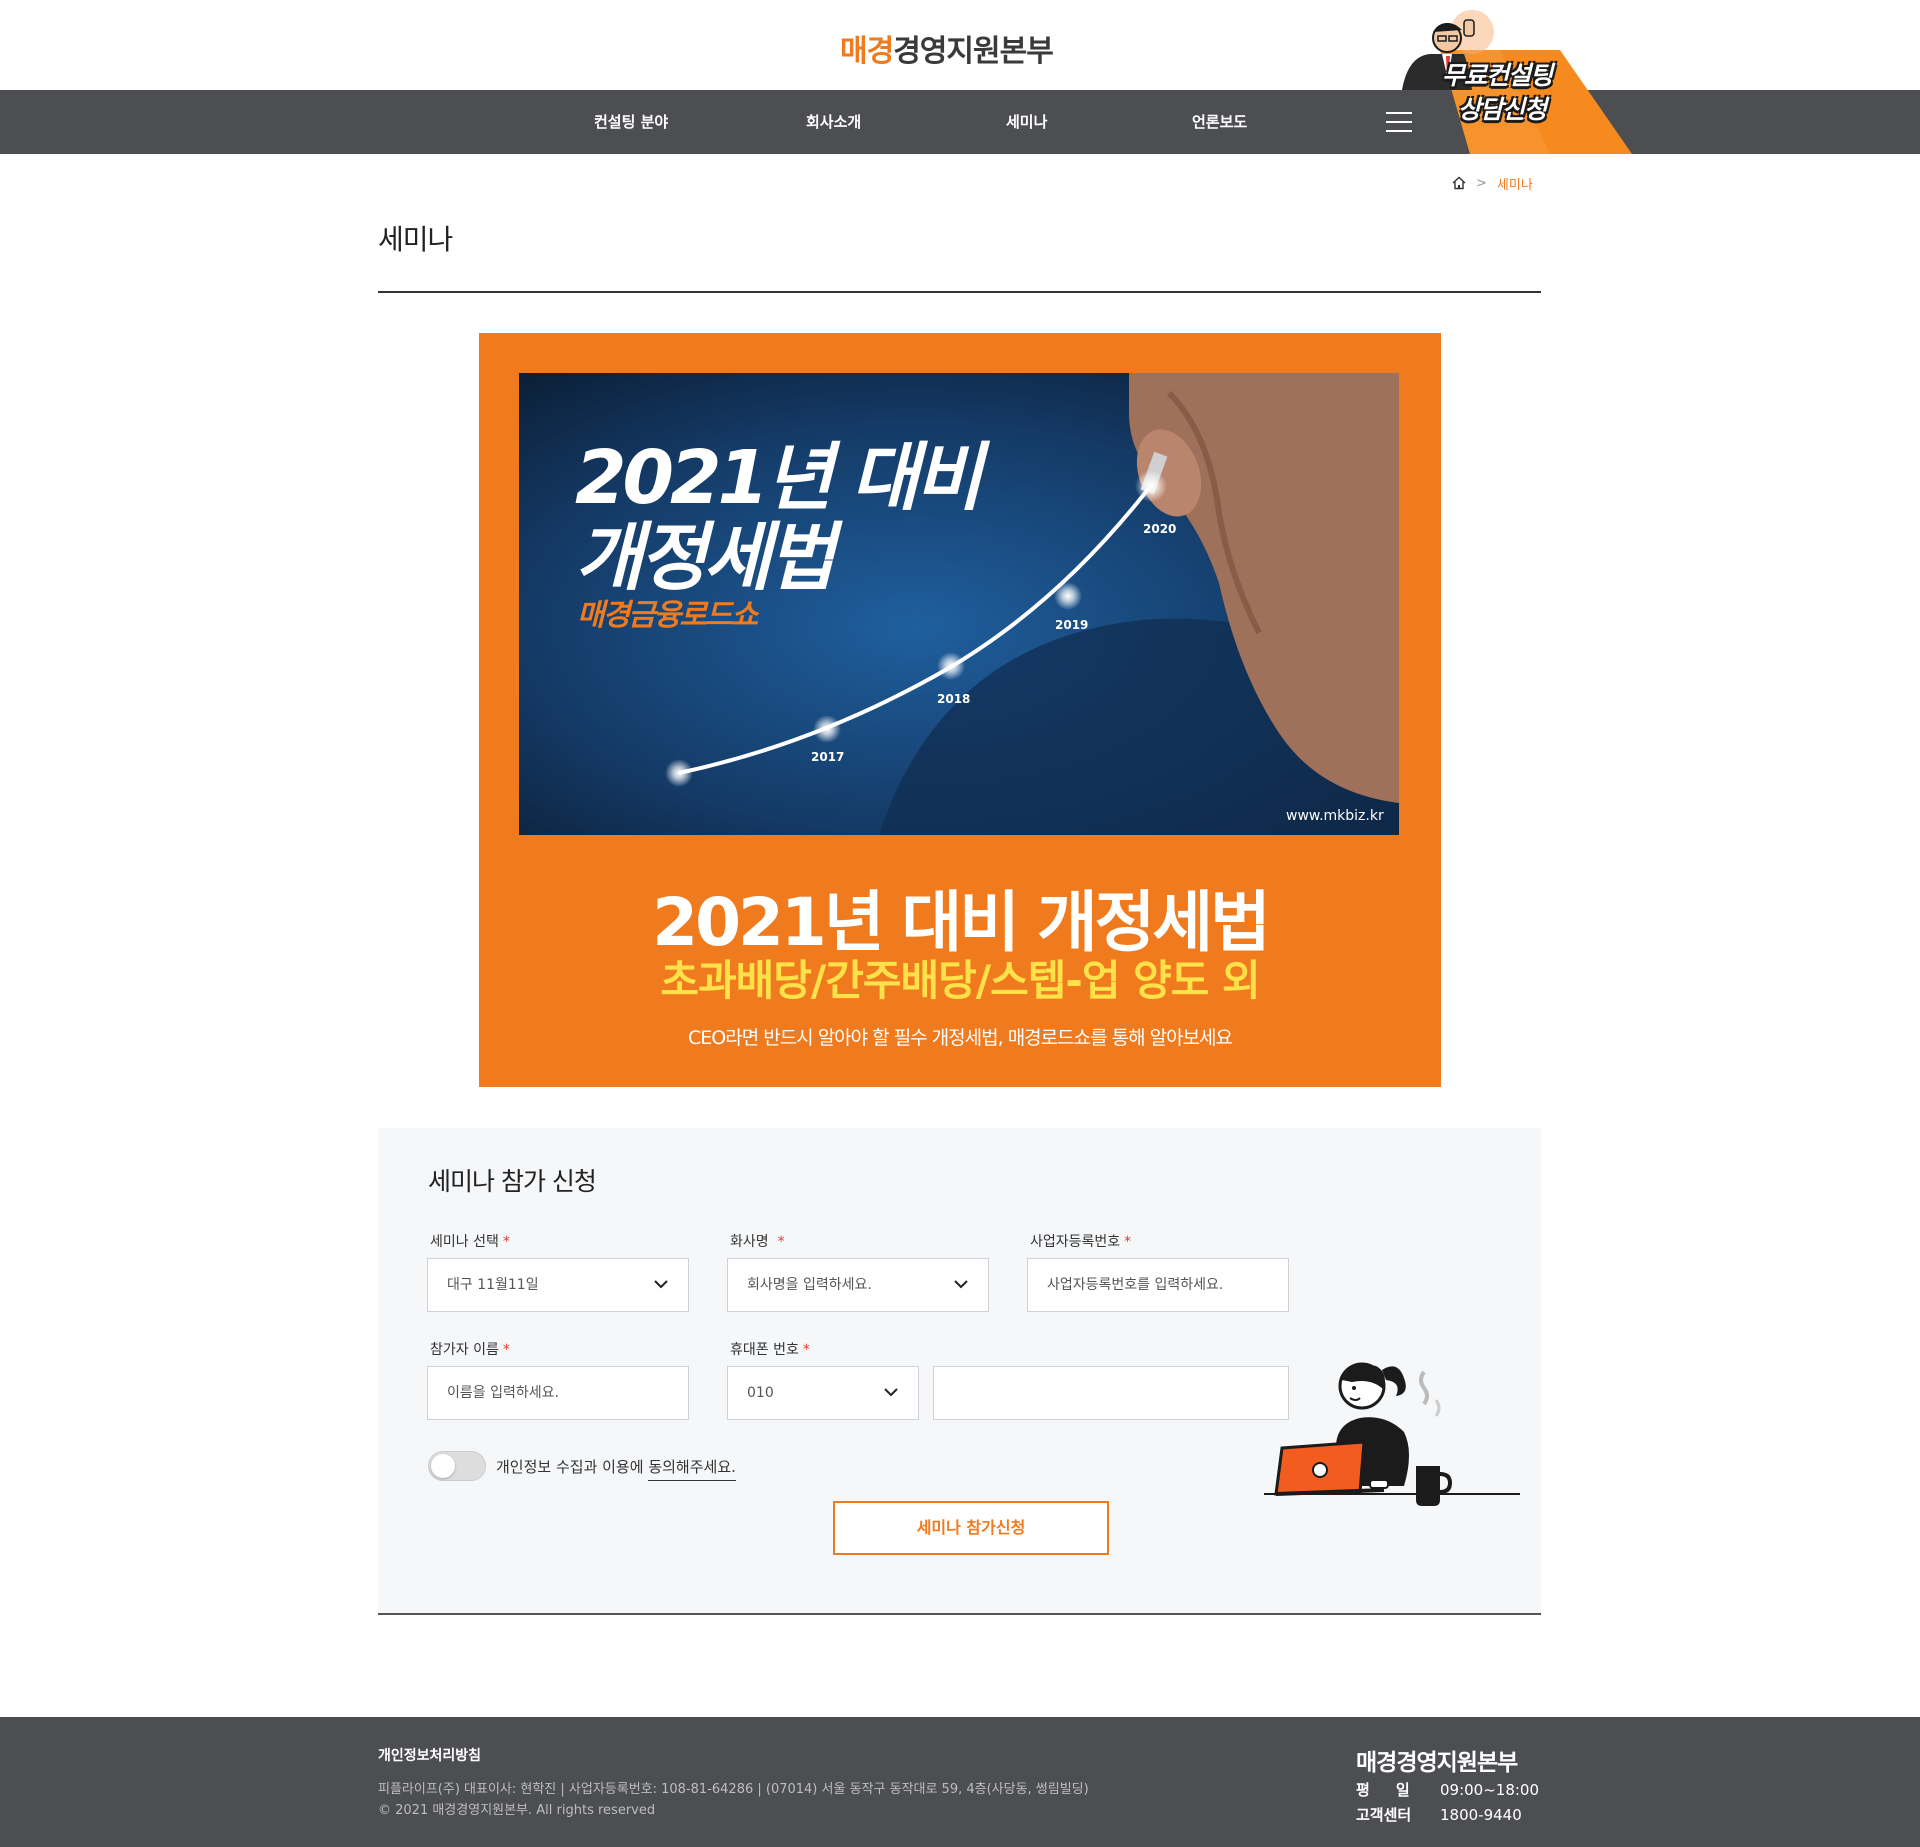 This screenshot has width=1920, height=1847. Describe the element at coordinates (470, 1350) in the screenshot. I see `name-label: 참가자 이름 *` at that location.